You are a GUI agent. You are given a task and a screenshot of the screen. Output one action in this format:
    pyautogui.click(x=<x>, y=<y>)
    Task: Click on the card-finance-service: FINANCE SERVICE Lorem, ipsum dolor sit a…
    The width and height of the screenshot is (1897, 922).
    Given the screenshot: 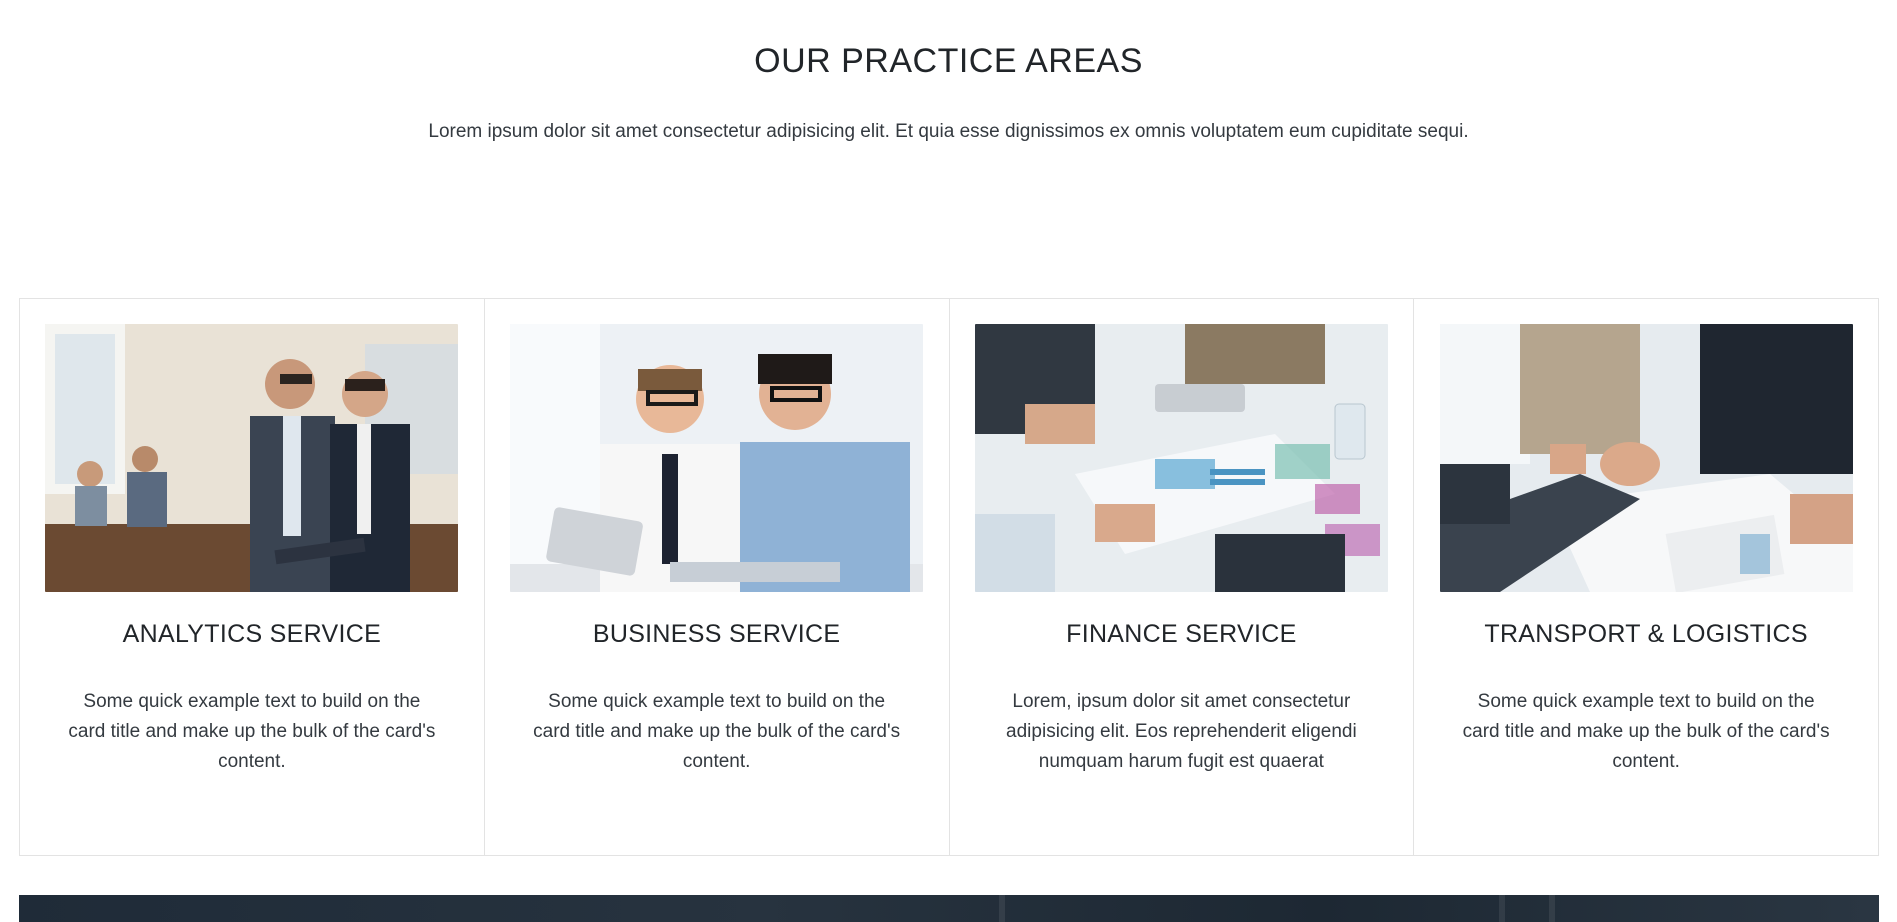 What is the action you would take?
    pyautogui.click(x=1182, y=577)
    